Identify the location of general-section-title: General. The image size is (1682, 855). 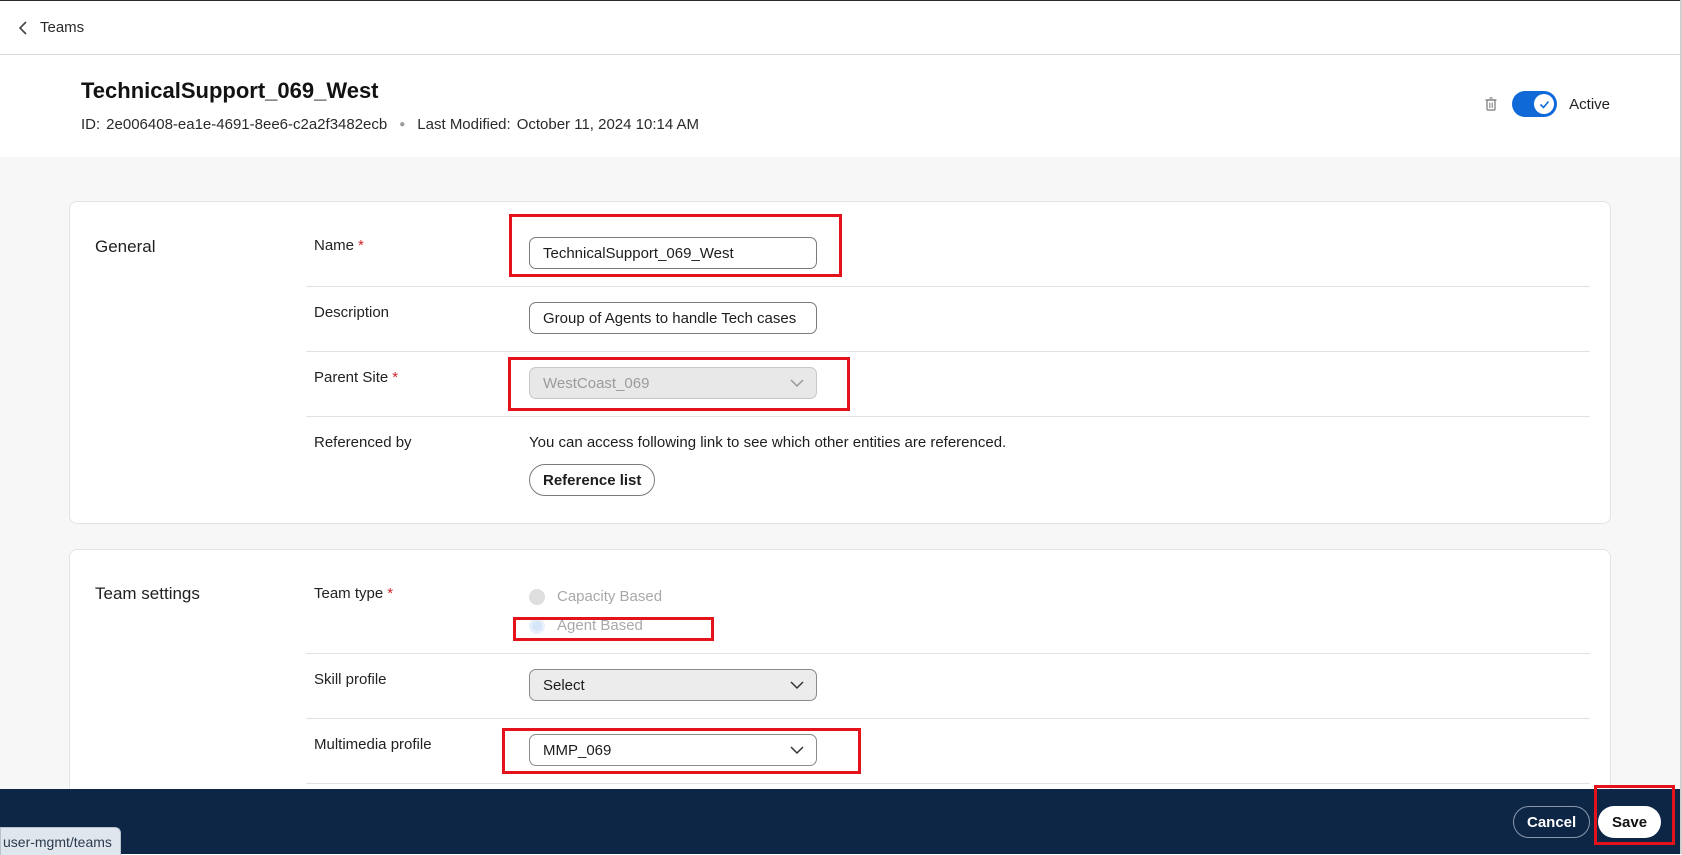
(125, 246).